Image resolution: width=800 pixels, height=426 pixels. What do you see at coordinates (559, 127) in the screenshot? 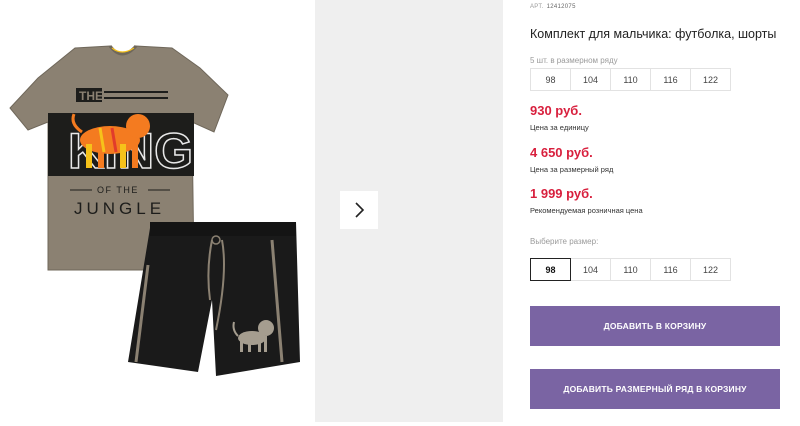
I see `unit-price-note: Цена за единицу` at bounding box center [559, 127].